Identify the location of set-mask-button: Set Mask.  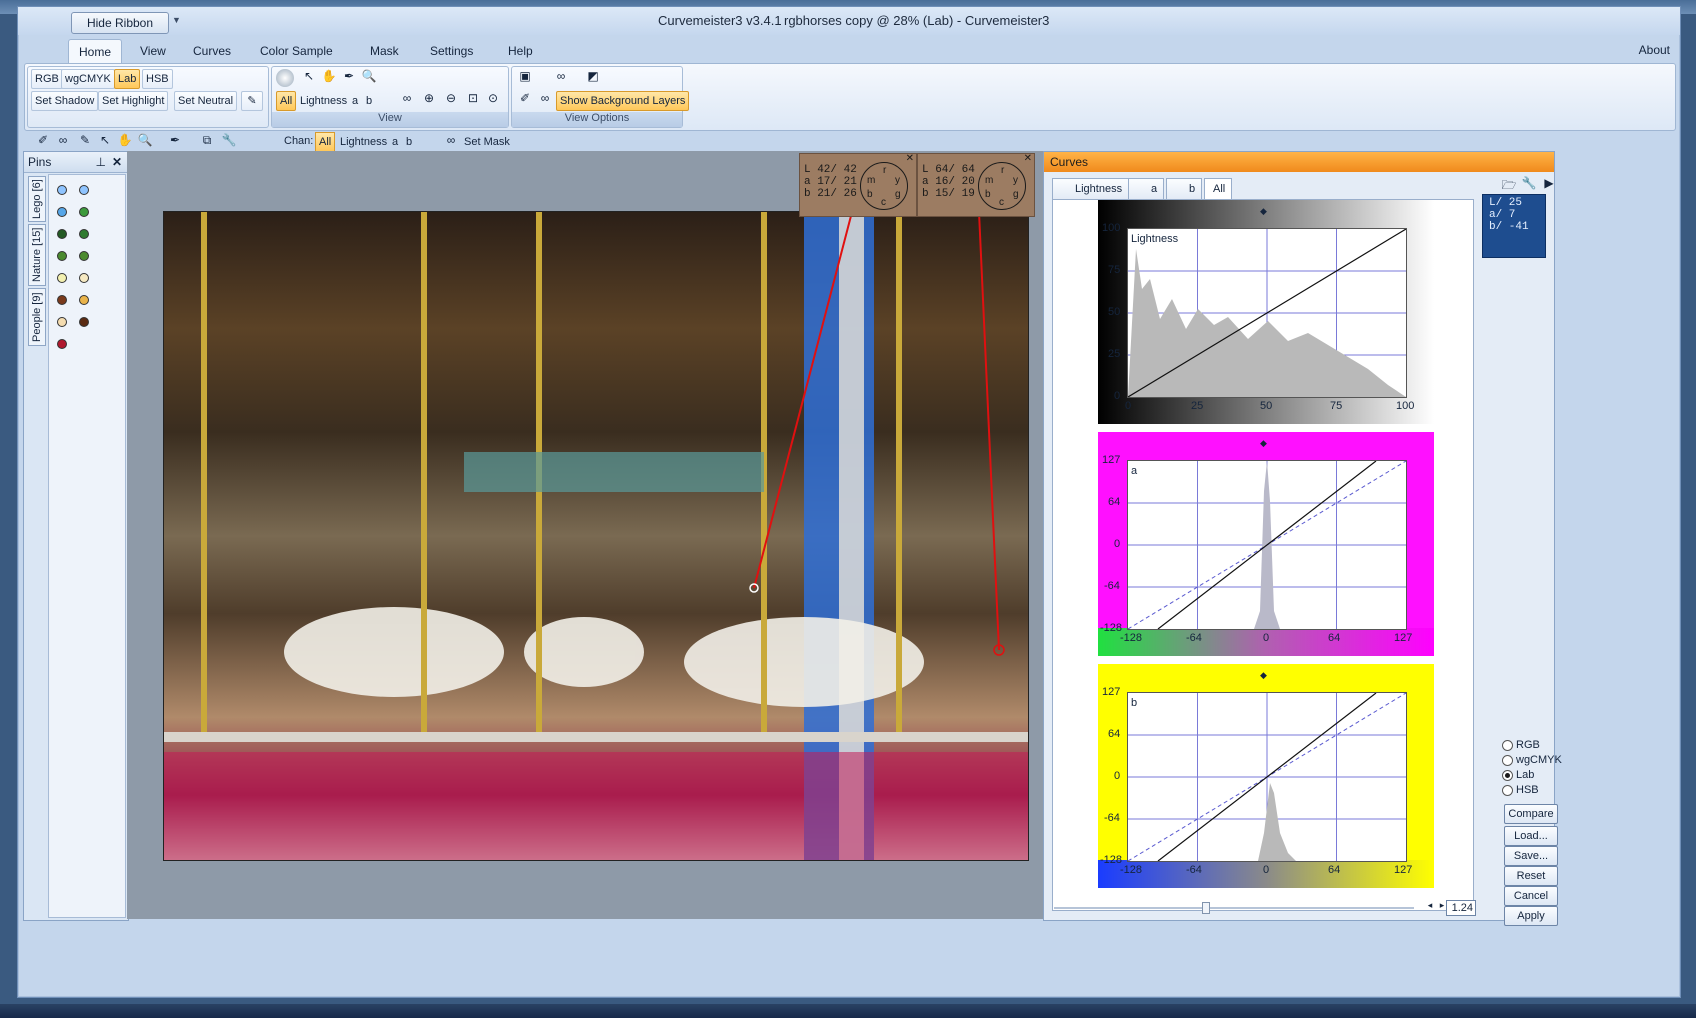
(487, 142).